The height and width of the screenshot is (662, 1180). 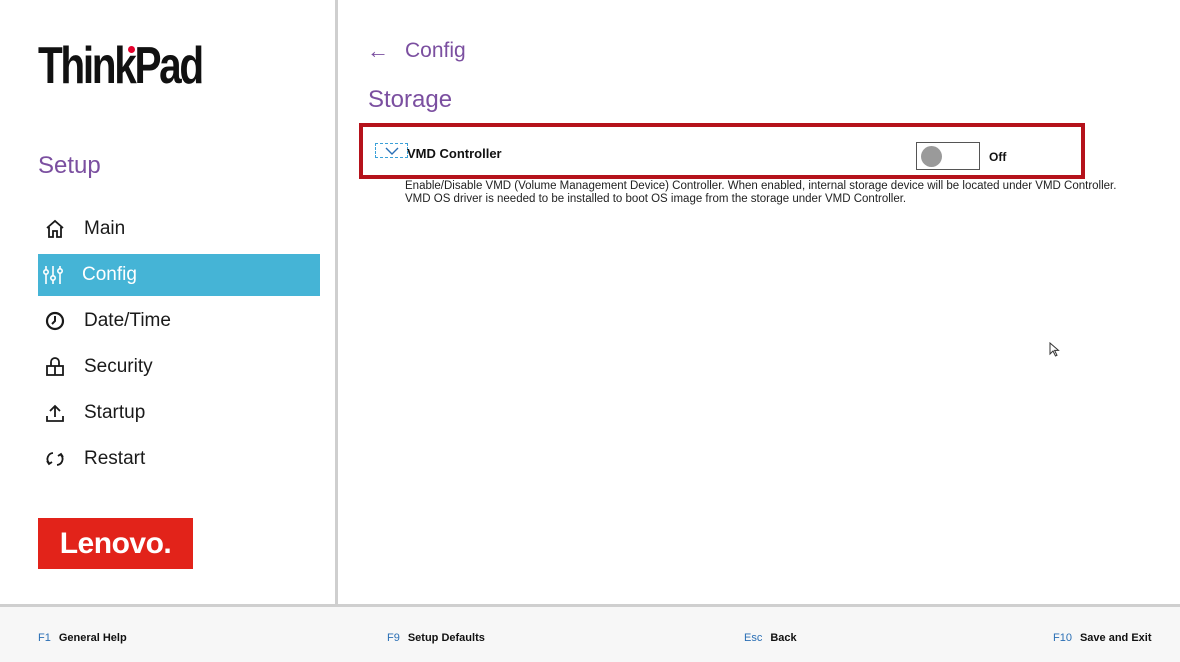 What do you see at coordinates (393, 638) in the screenshot?
I see `key-name: F9` at bounding box center [393, 638].